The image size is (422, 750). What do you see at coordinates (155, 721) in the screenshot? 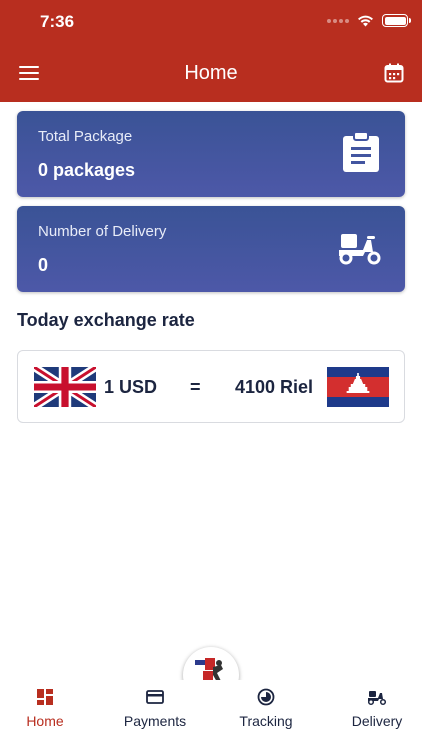
I see `nav-payments-label: Payments` at bounding box center [155, 721].